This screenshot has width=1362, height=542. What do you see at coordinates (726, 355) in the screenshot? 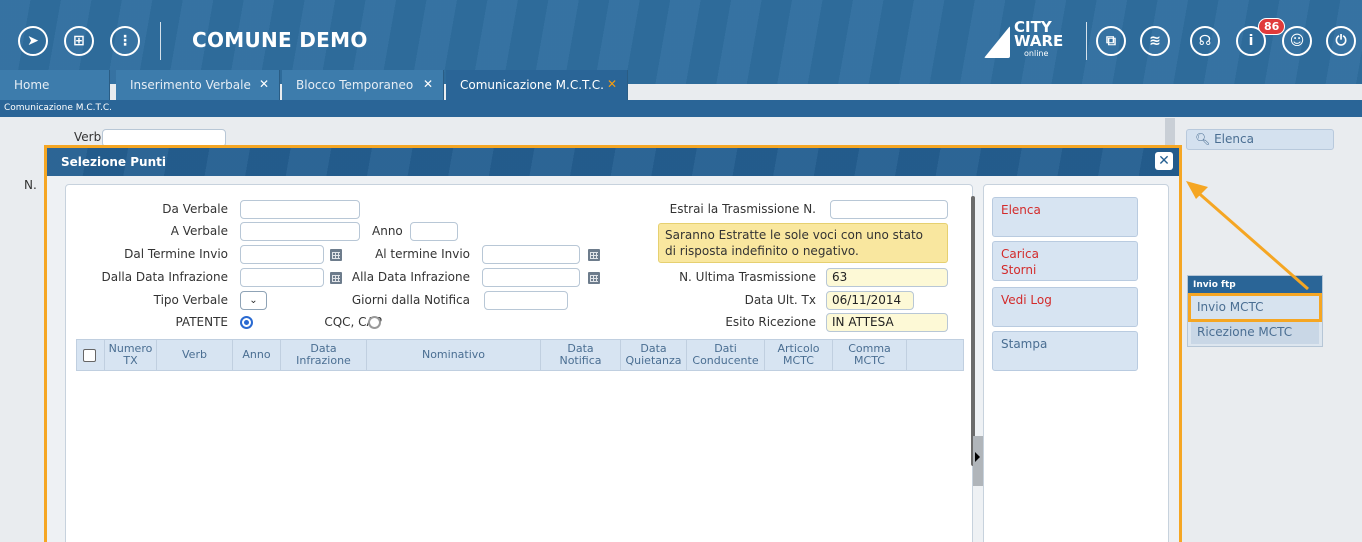
I see `col-dati-conducente: Dati Conducente` at bounding box center [726, 355].